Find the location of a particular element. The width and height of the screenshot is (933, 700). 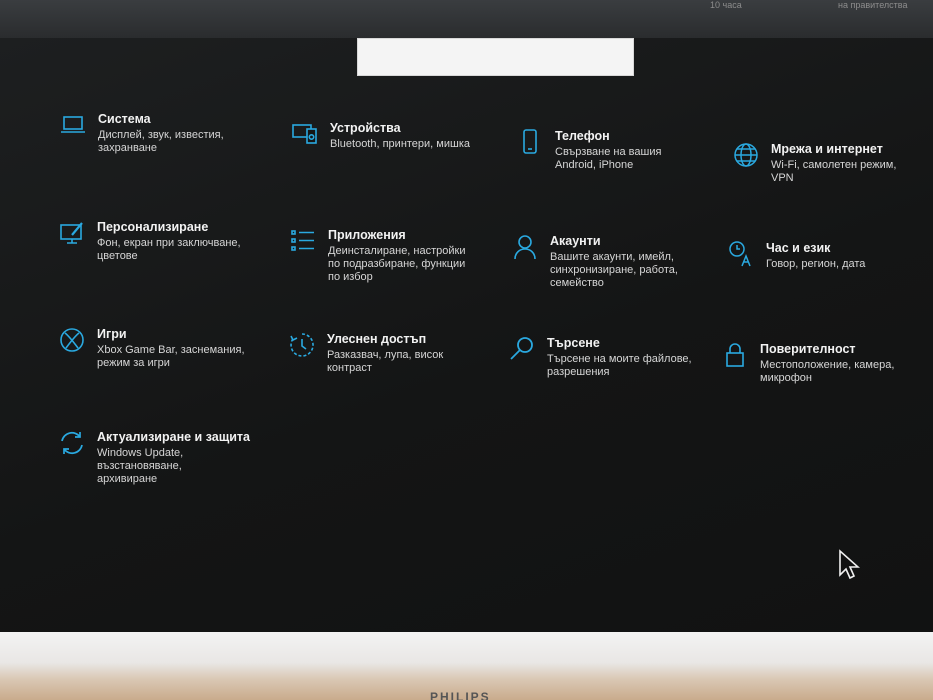

tile-title: Акаунти is located at coordinates (575, 241).